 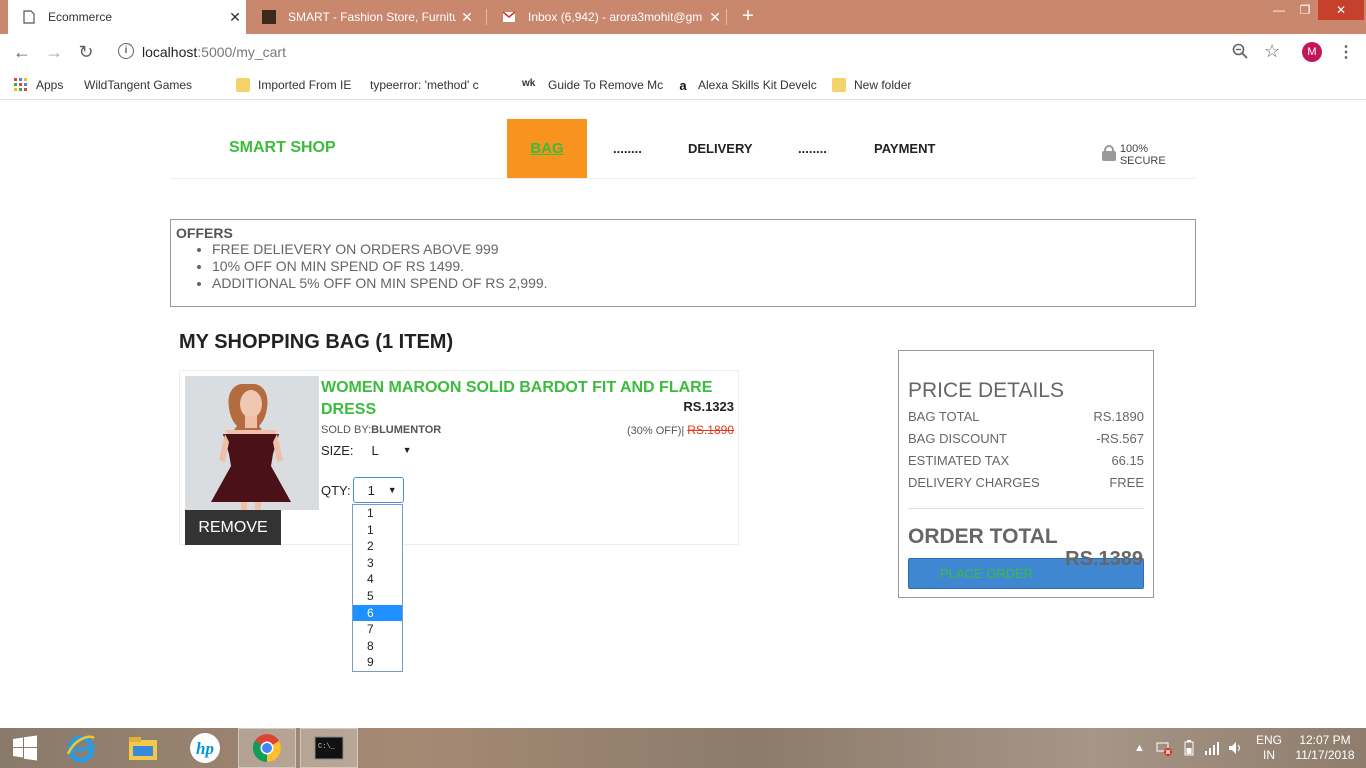 I want to click on price-details-title: PRICE DETAILS, so click(x=986, y=390).